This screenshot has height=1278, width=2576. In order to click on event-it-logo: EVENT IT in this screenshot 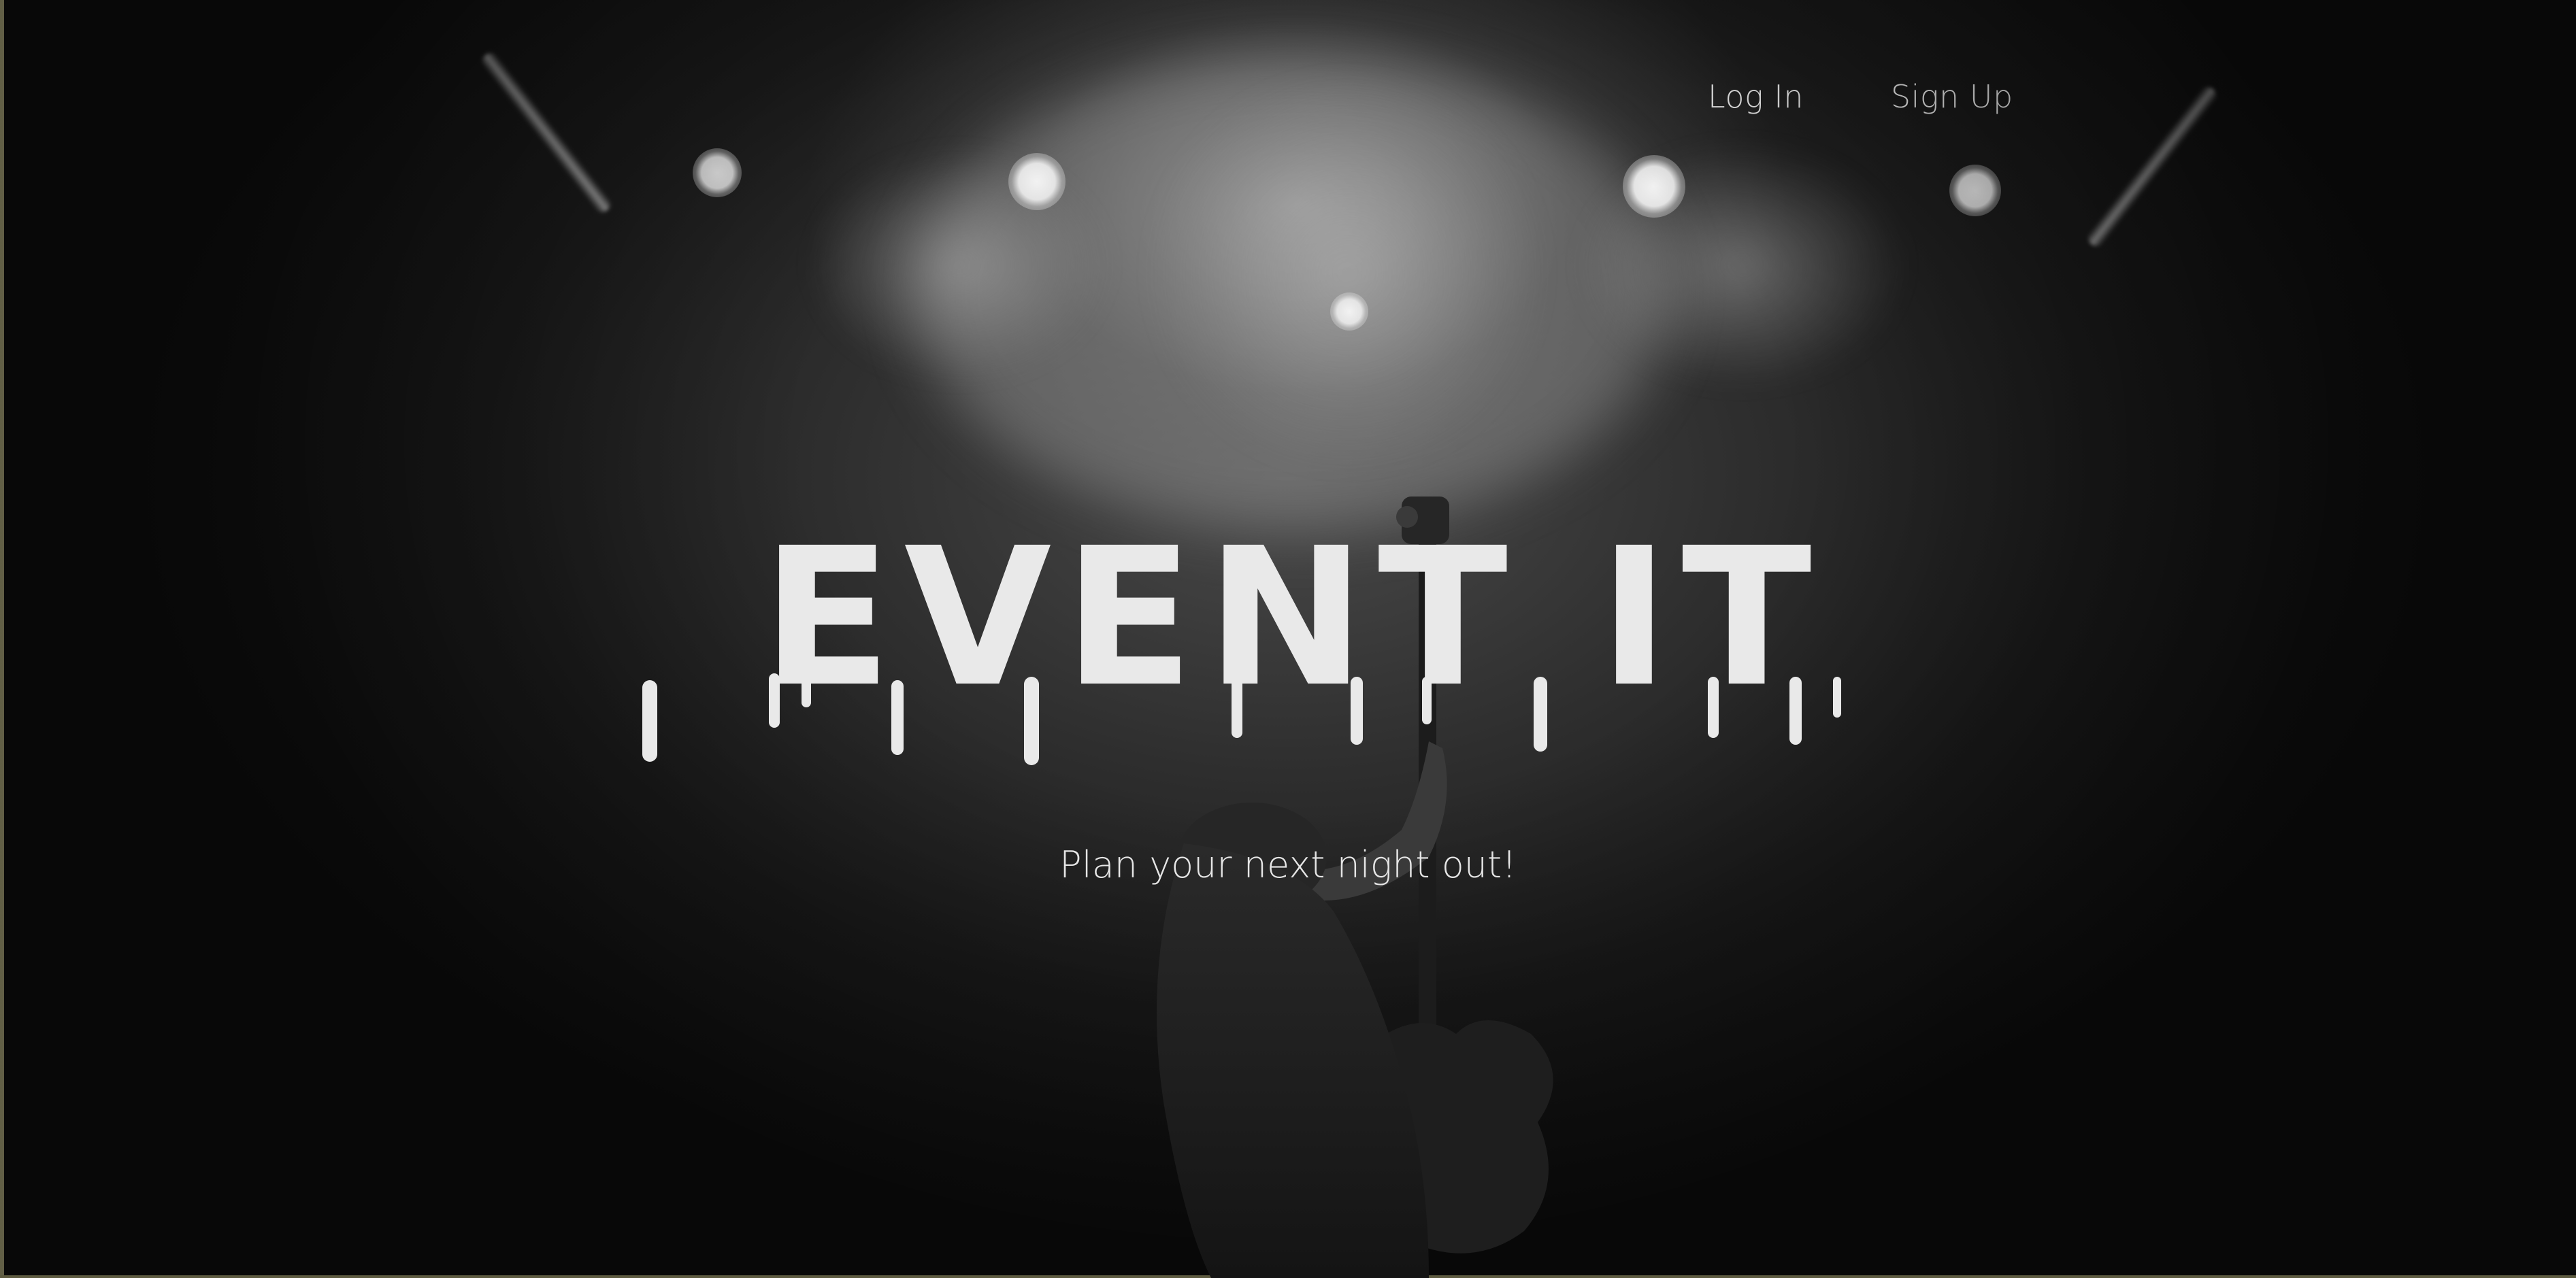, I will do `click(1242, 644)`.